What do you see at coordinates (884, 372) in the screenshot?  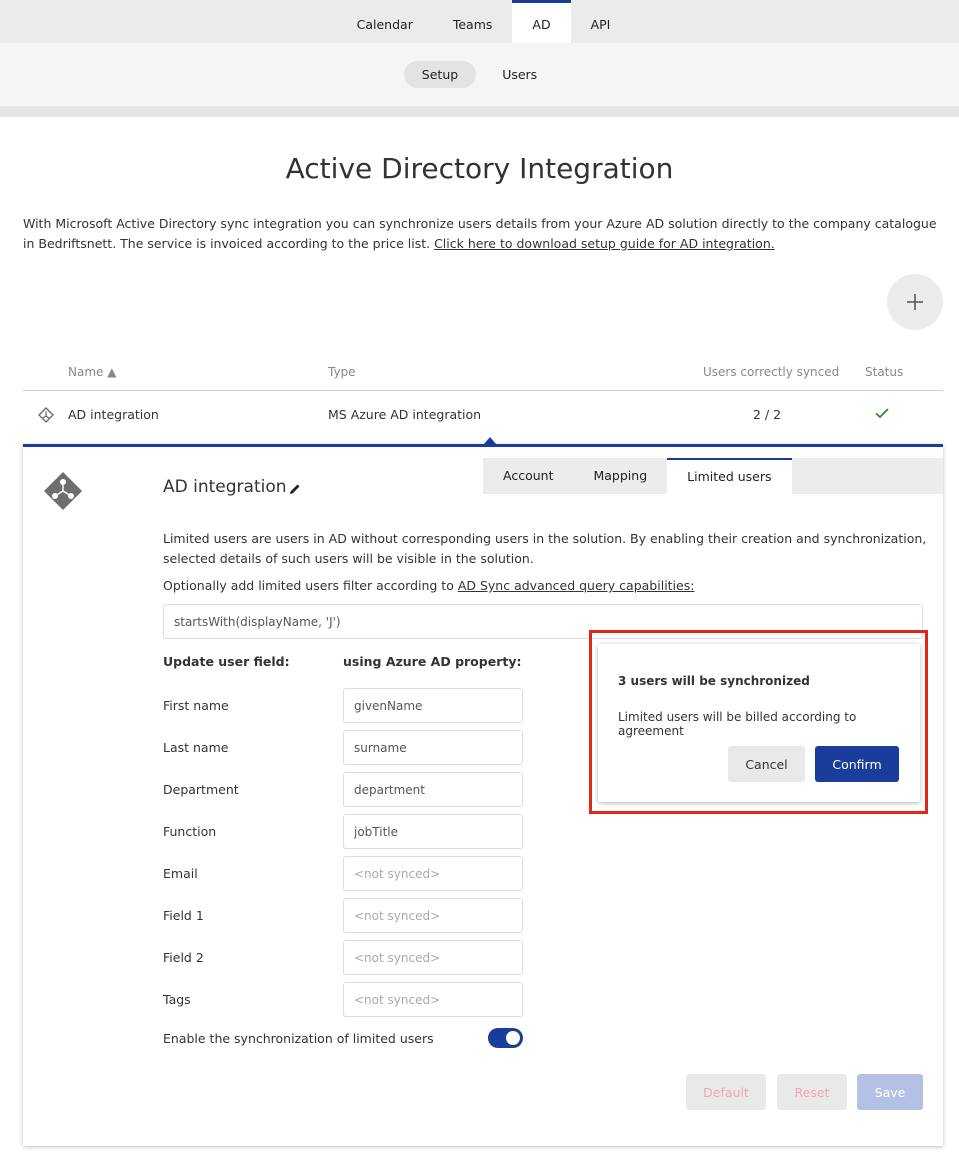 I see `col-header-status: Status` at bounding box center [884, 372].